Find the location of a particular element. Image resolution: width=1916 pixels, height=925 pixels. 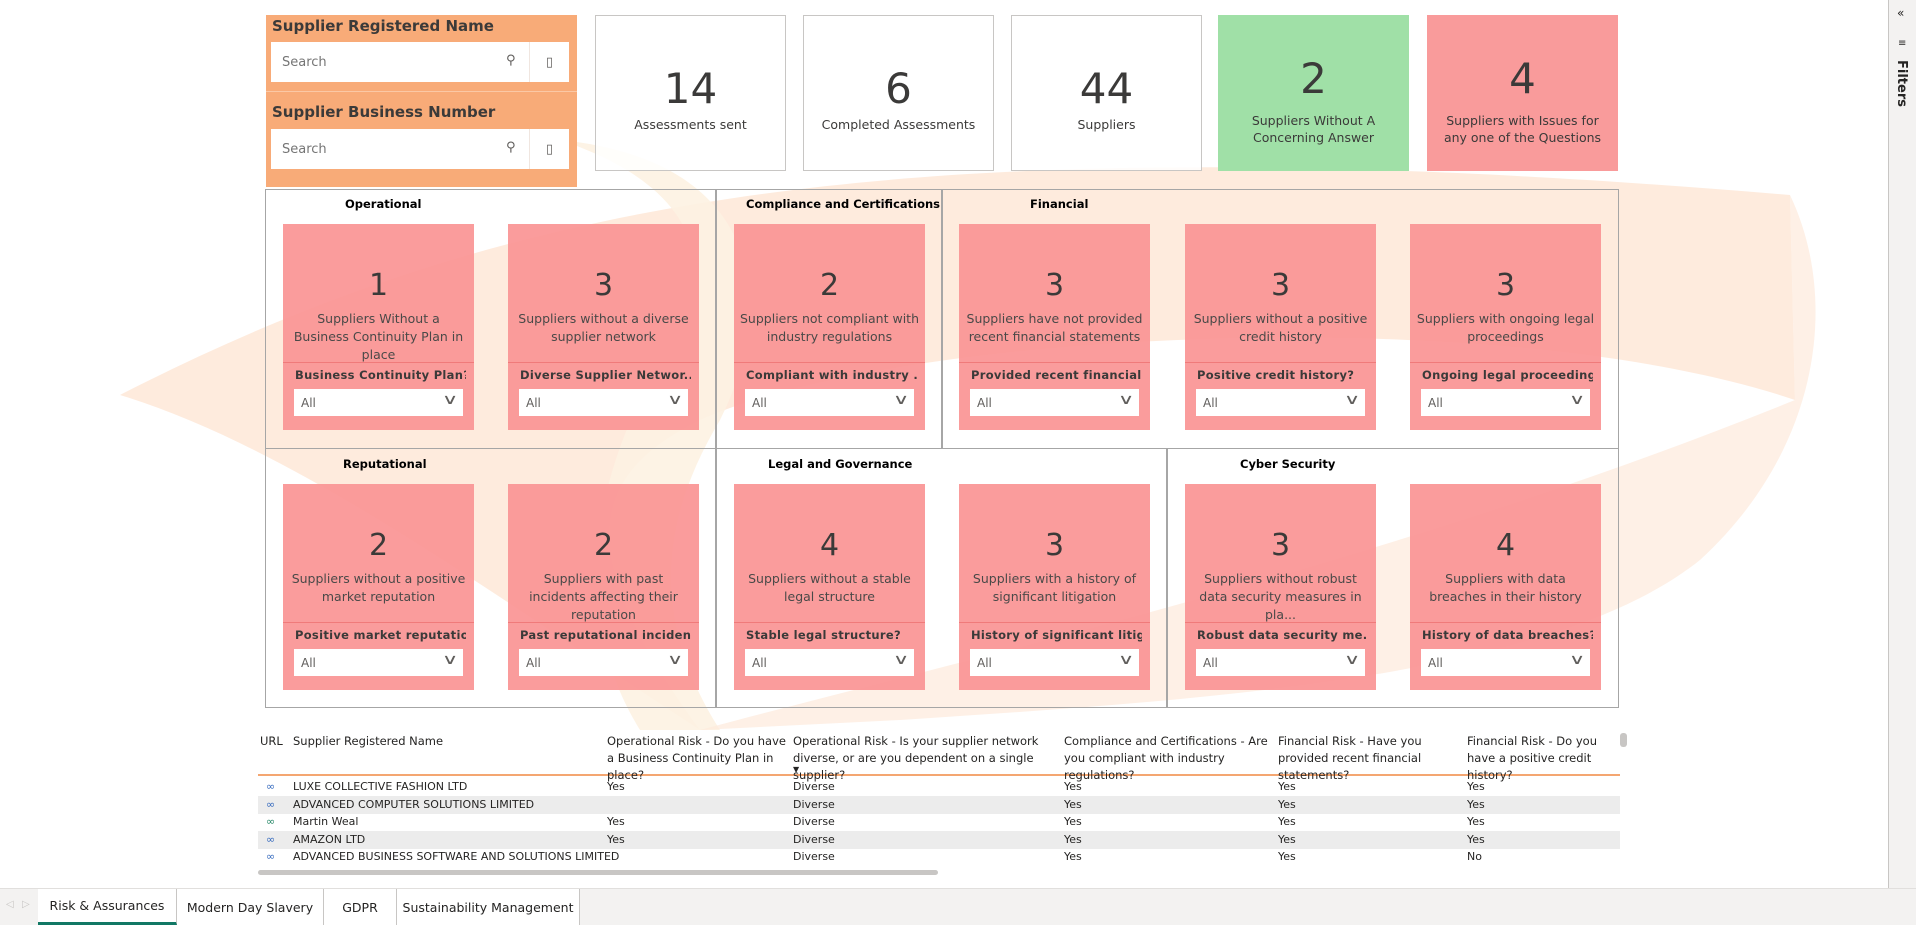

section-title: Legal and Governance is located at coordinates (840, 464).